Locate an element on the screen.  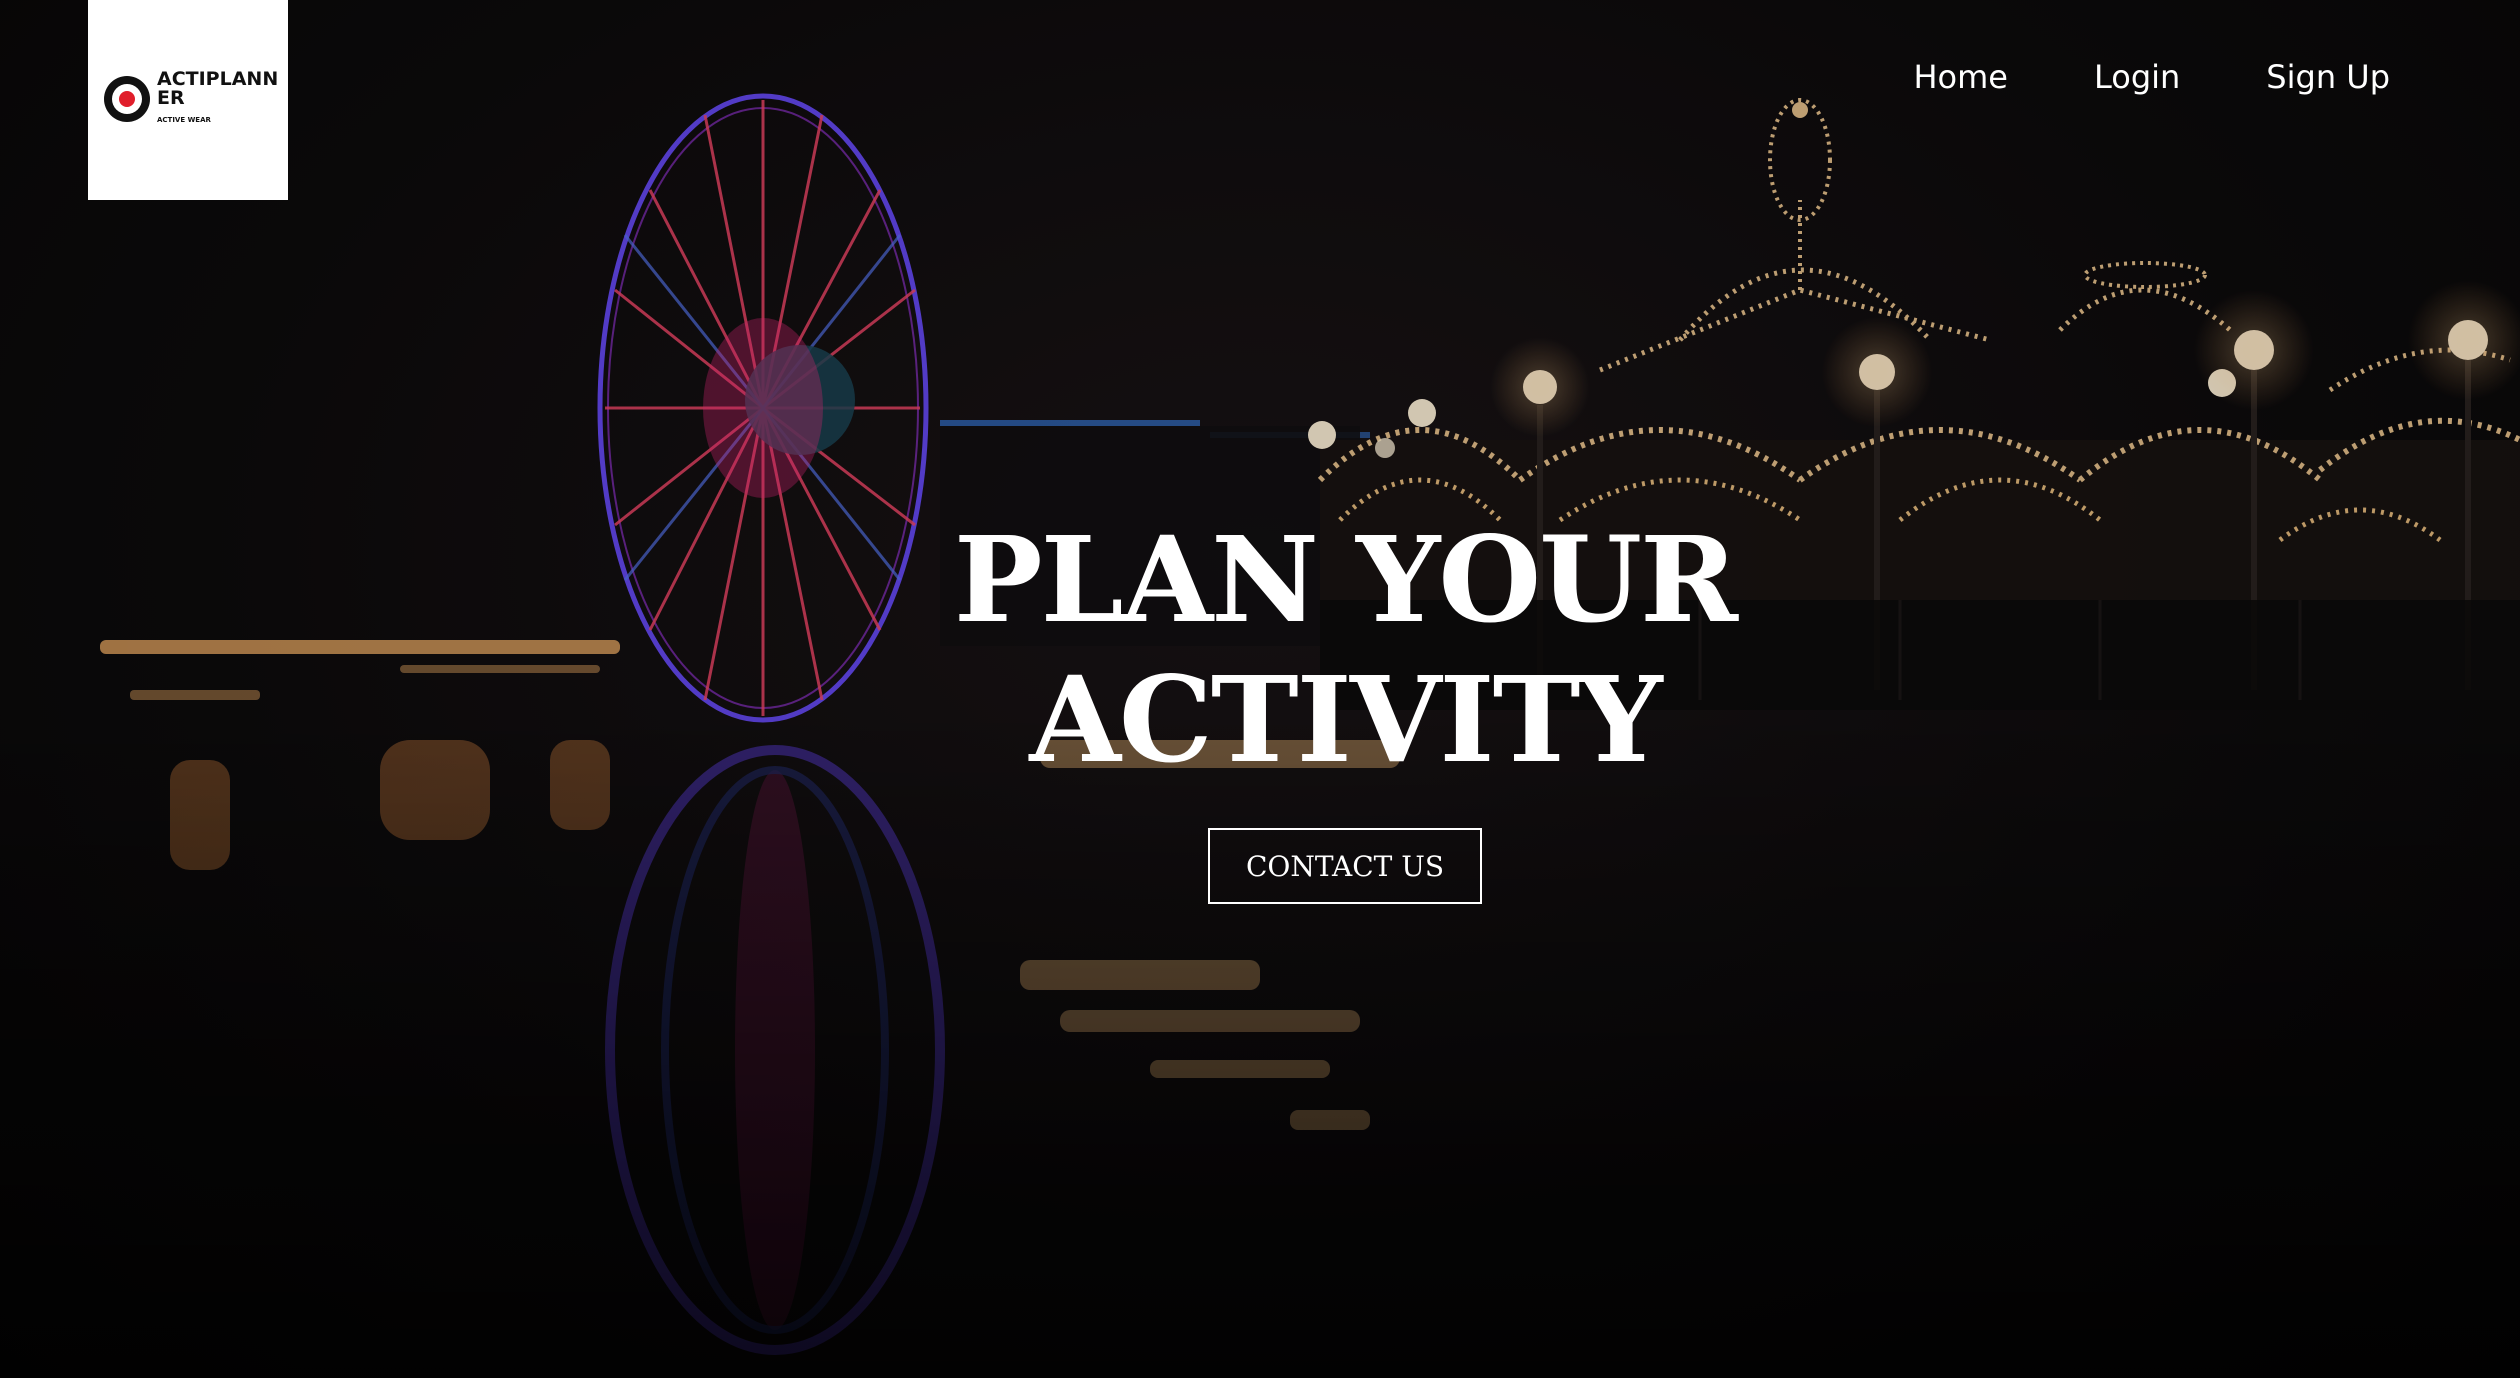
nav-home-link: Home is located at coordinates (1960, 77).